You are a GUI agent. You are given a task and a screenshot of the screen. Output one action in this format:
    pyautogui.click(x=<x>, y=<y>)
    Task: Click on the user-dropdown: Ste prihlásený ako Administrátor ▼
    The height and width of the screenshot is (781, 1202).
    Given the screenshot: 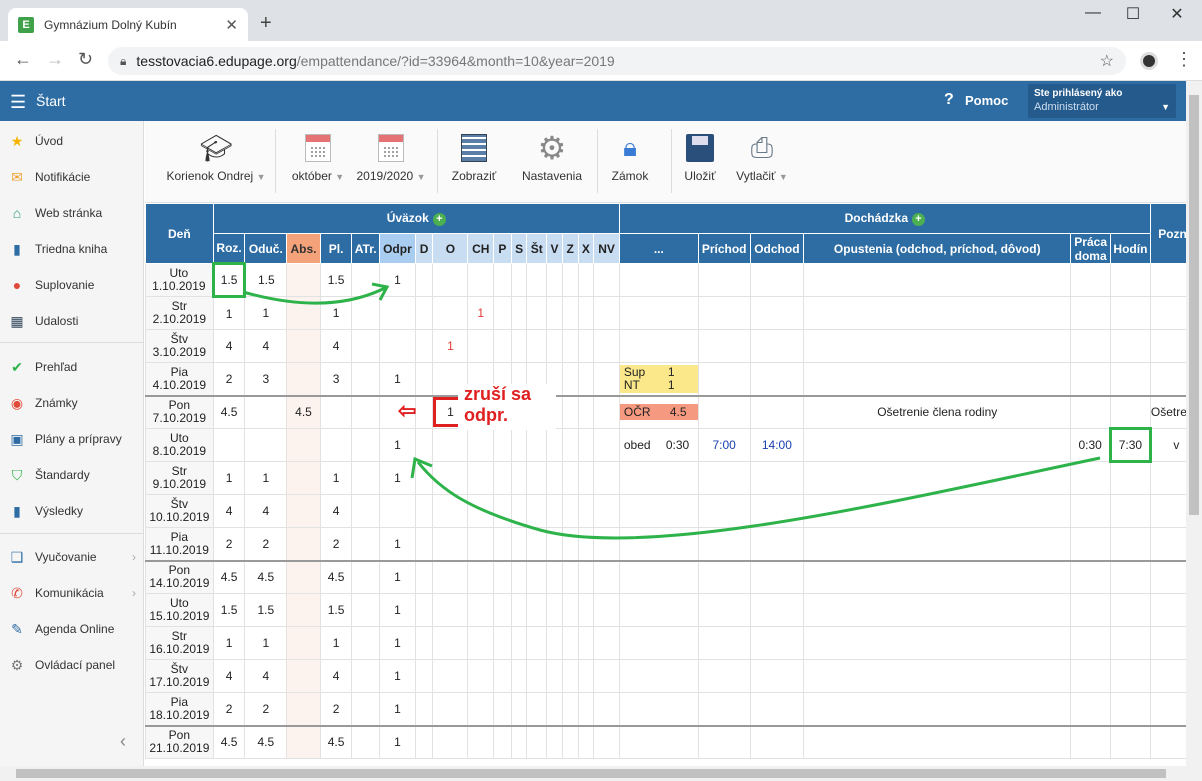 What is the action you would take?
    pyautogui.click(x=1102, y=101)
    